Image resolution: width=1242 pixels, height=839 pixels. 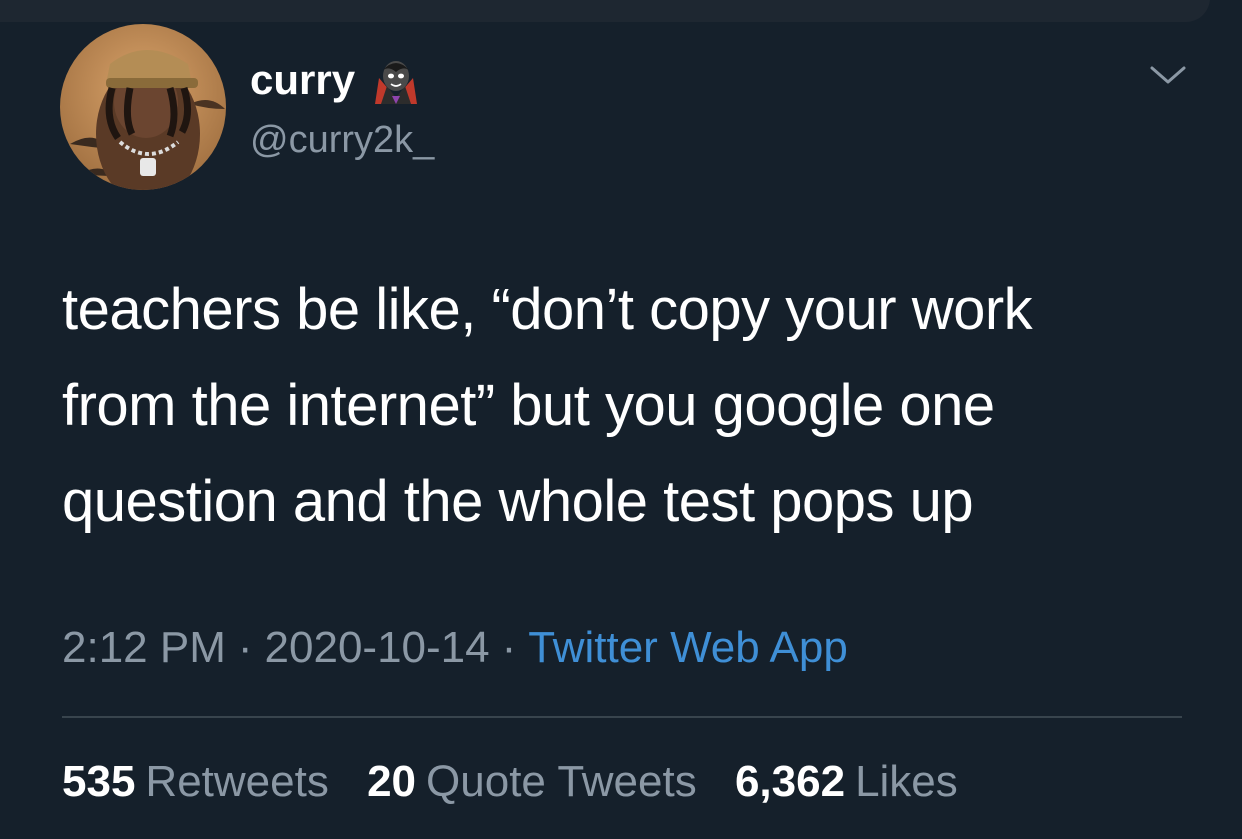 I want to click on display-name-row: curry, so click(x=336, y=80).